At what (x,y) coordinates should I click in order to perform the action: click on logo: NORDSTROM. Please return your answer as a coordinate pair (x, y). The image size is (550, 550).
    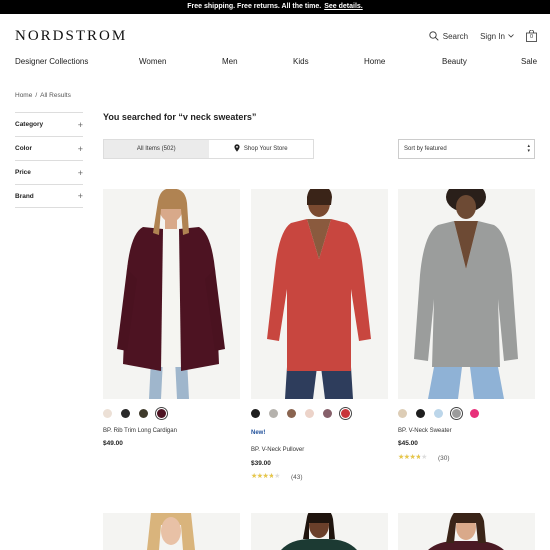
    Looking at the image, I should click on (71, 36).